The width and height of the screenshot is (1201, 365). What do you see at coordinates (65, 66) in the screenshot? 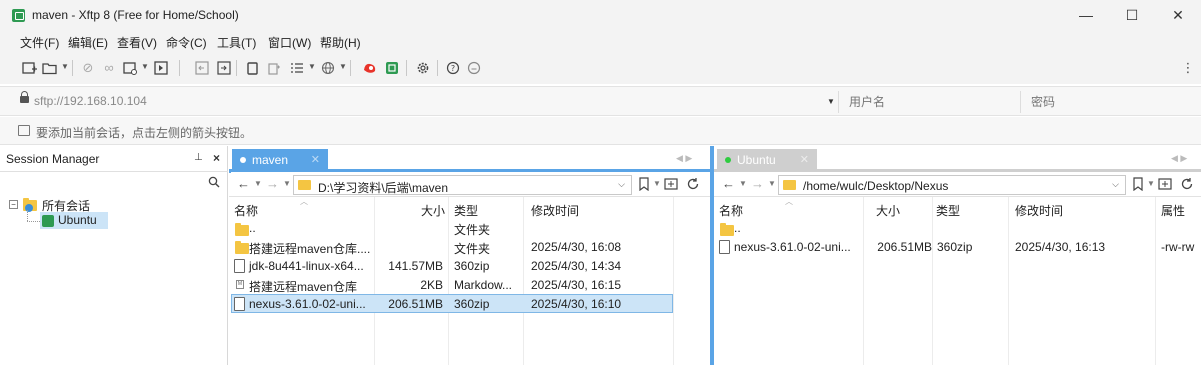
I see `open-dropdown-icon: ▼` at bounding box center [65, 66].